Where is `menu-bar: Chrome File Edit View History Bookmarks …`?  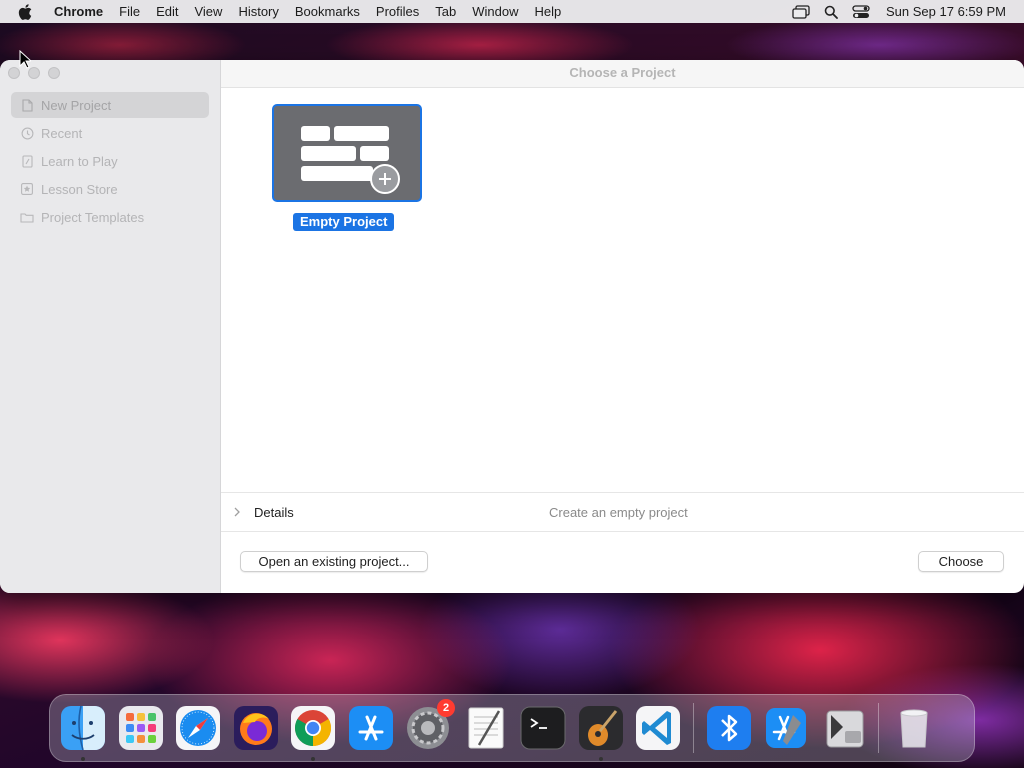
menu-bar: Chrome File Edit View History Bookmarks … is located at coordinates (512, 11).